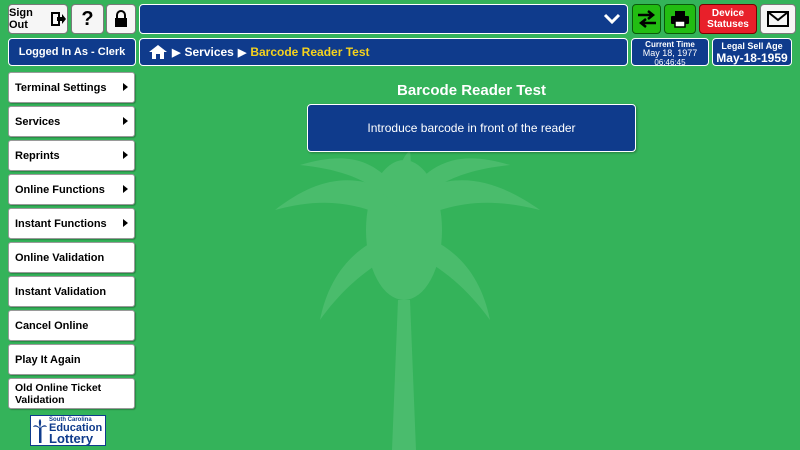  I want to click on sidebar-item-online-functions: Online Functions, so click(71, 189).